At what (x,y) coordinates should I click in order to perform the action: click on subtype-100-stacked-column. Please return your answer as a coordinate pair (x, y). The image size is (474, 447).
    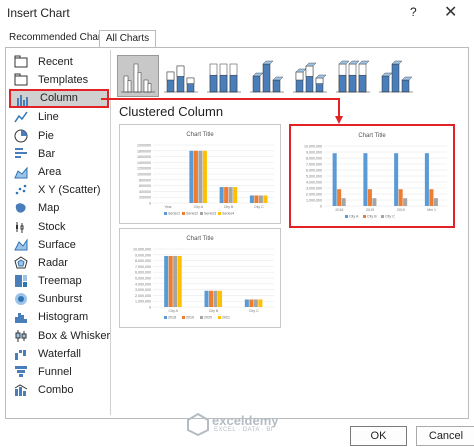
    Looking at the image, I should click on (224, 76).